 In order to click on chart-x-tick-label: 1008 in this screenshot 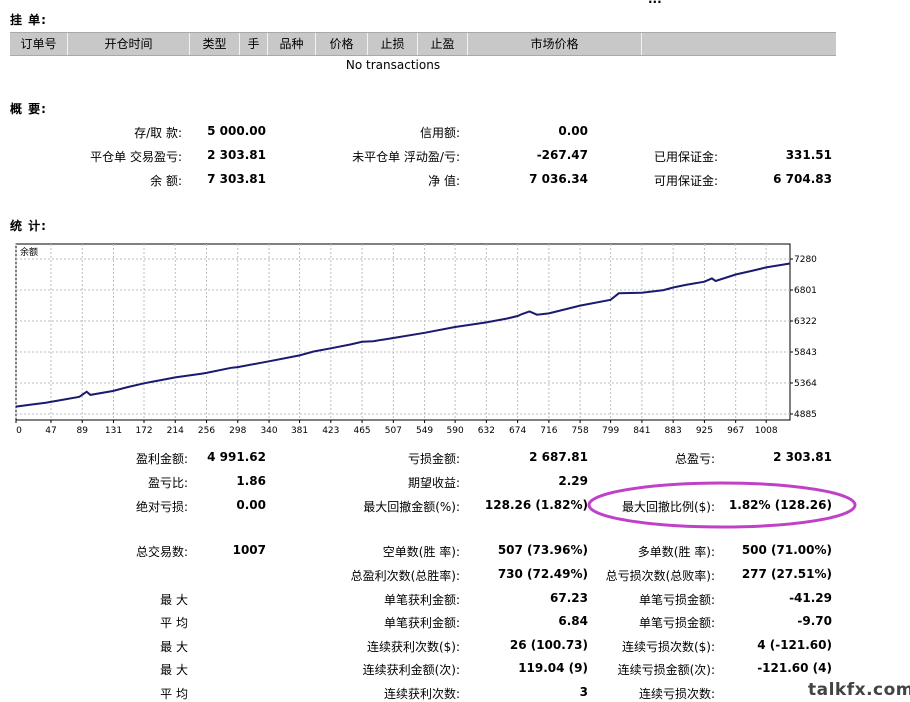, I will do `click(766, 431)`.